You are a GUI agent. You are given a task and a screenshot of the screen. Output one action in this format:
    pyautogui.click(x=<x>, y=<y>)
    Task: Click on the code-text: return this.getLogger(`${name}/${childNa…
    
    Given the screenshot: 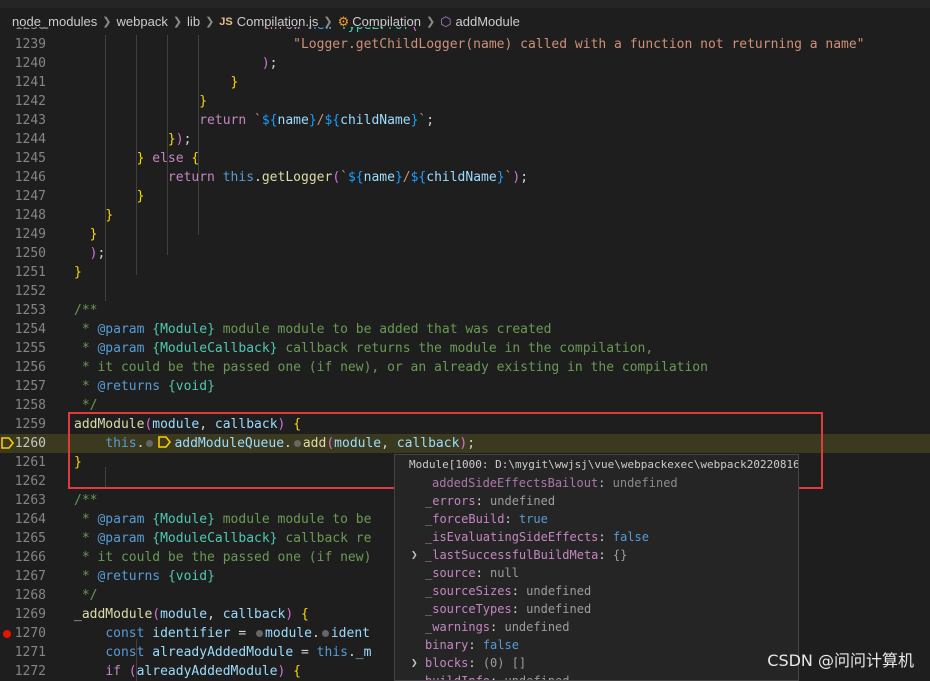 What is the action you would take?
    pyautogui.click(x=348, y=177)
    